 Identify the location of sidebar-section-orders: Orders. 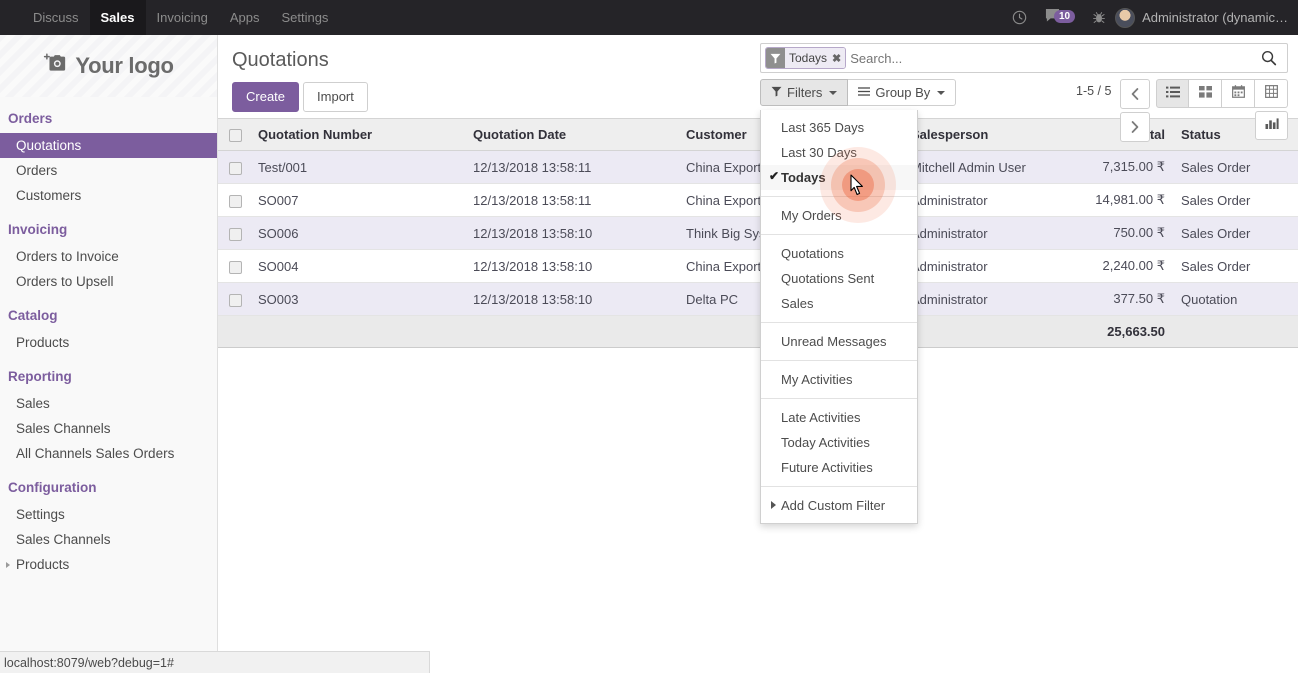
(30, 118).